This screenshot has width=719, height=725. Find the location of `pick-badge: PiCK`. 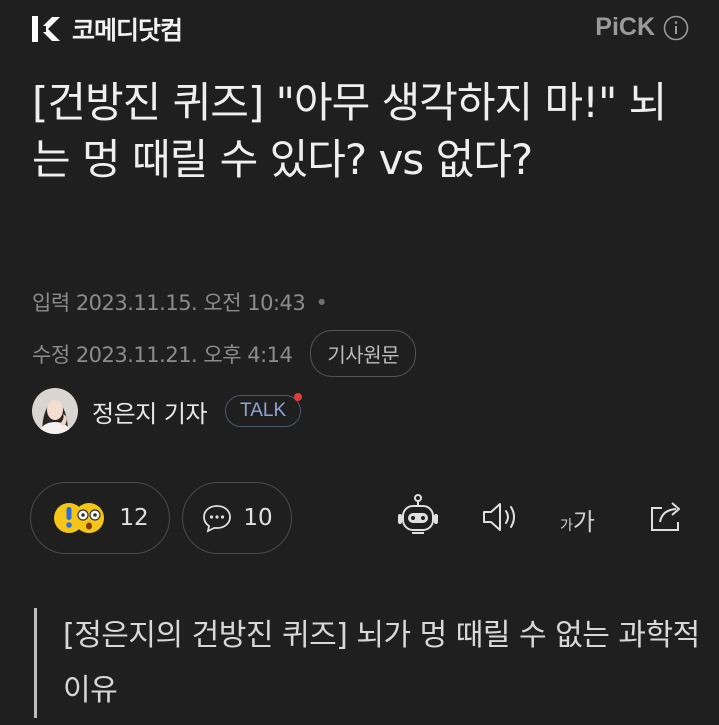

pick-badge: PiCK is located at coordinates (642, 27).